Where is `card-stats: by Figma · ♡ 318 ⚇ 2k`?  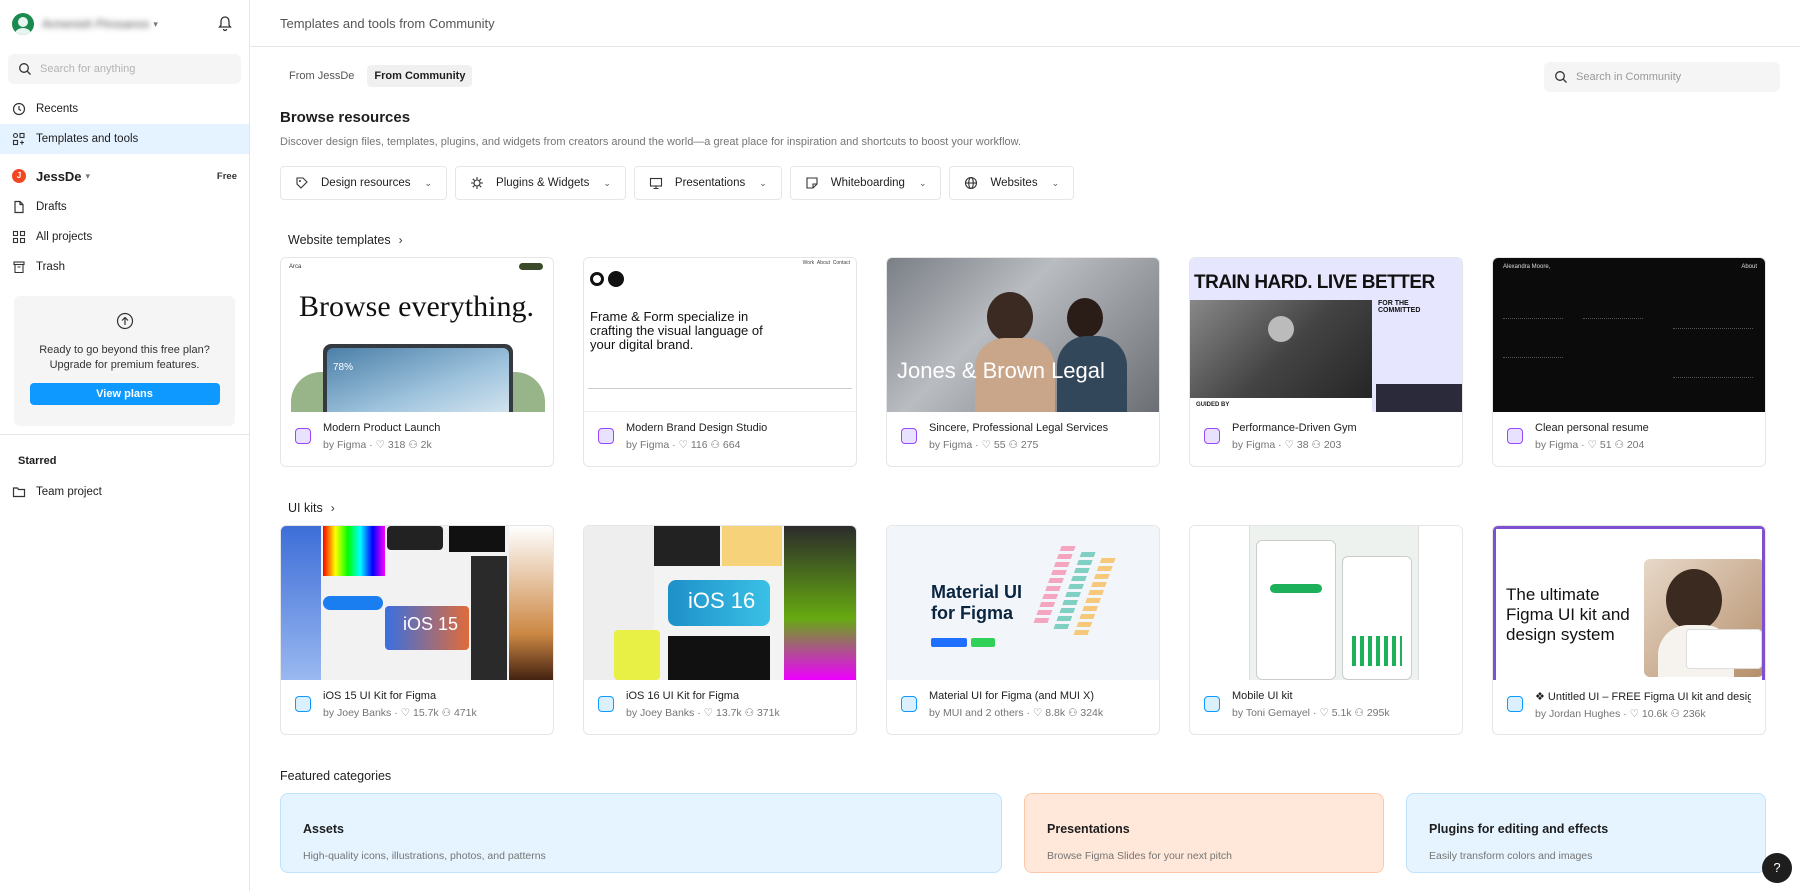
card-stats: by Figma · ♡ 318 ⚇ 2k is located at coordinates (377, 445).